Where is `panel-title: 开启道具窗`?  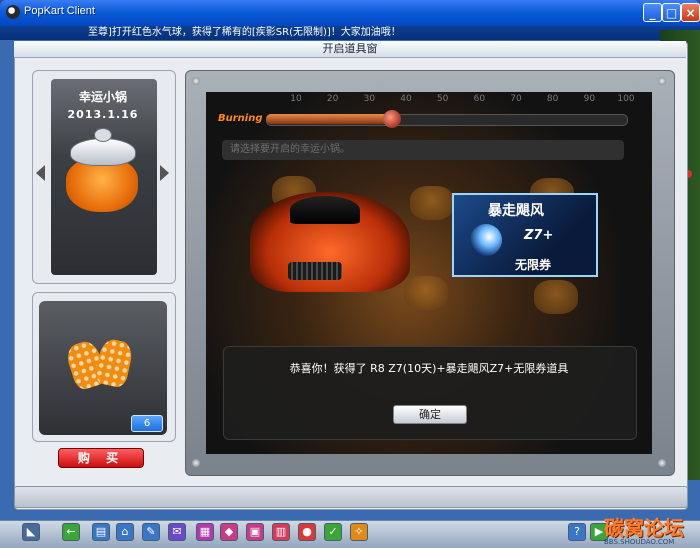 panel-title: 开启道具窗 is located at coordinates (350, 49).